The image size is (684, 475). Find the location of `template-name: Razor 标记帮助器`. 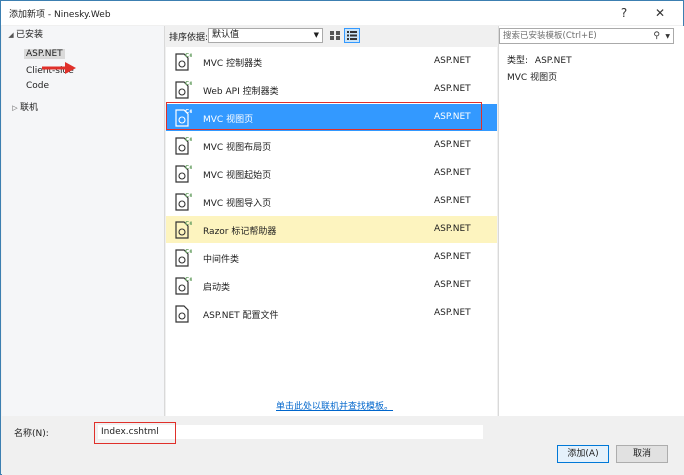

template-name: Razor 标记帮助器 is located at coordinates (240, 232).